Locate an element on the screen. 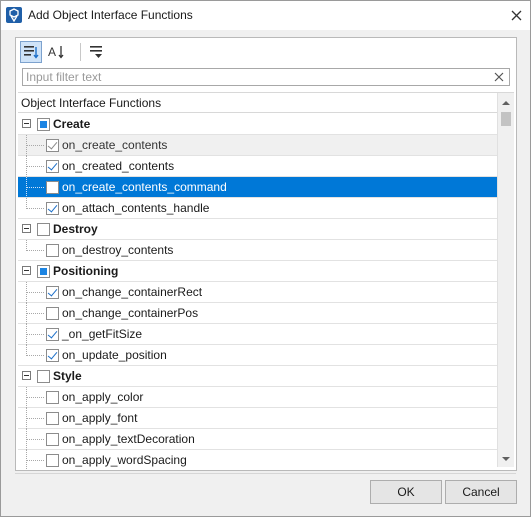 The width and height of the screenshot is (531, 517). tree-group-row: Create is located at coordinates (258, 124).